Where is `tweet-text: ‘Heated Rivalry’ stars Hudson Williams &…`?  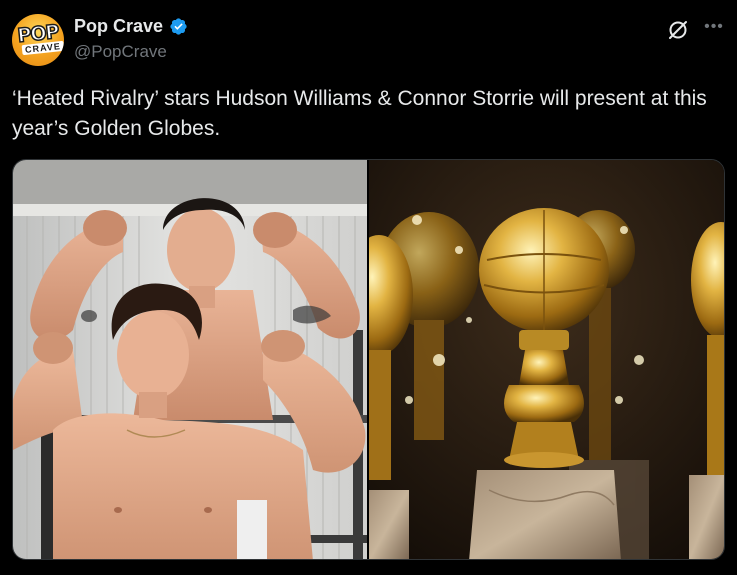 tweet-text: ‘Heated Rivalry’ stars Hudson Williams &… is located at coordinates (359, 113).